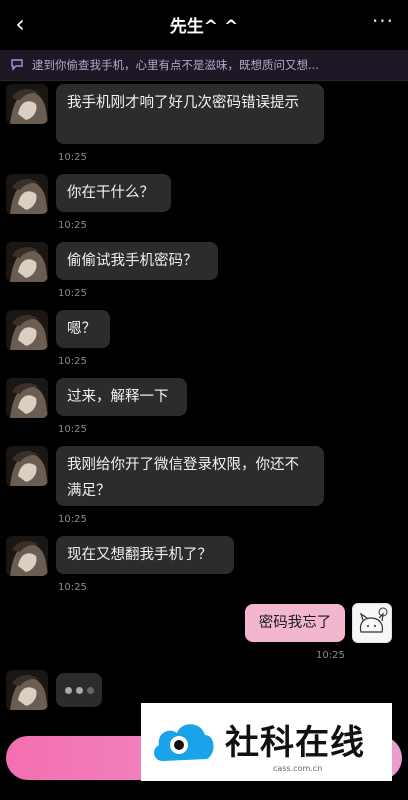 This screenshot has width=408, height=800. Describe the element at coordinates (20, 24) in the screenshot. I see `back-button: ‹` at that location.